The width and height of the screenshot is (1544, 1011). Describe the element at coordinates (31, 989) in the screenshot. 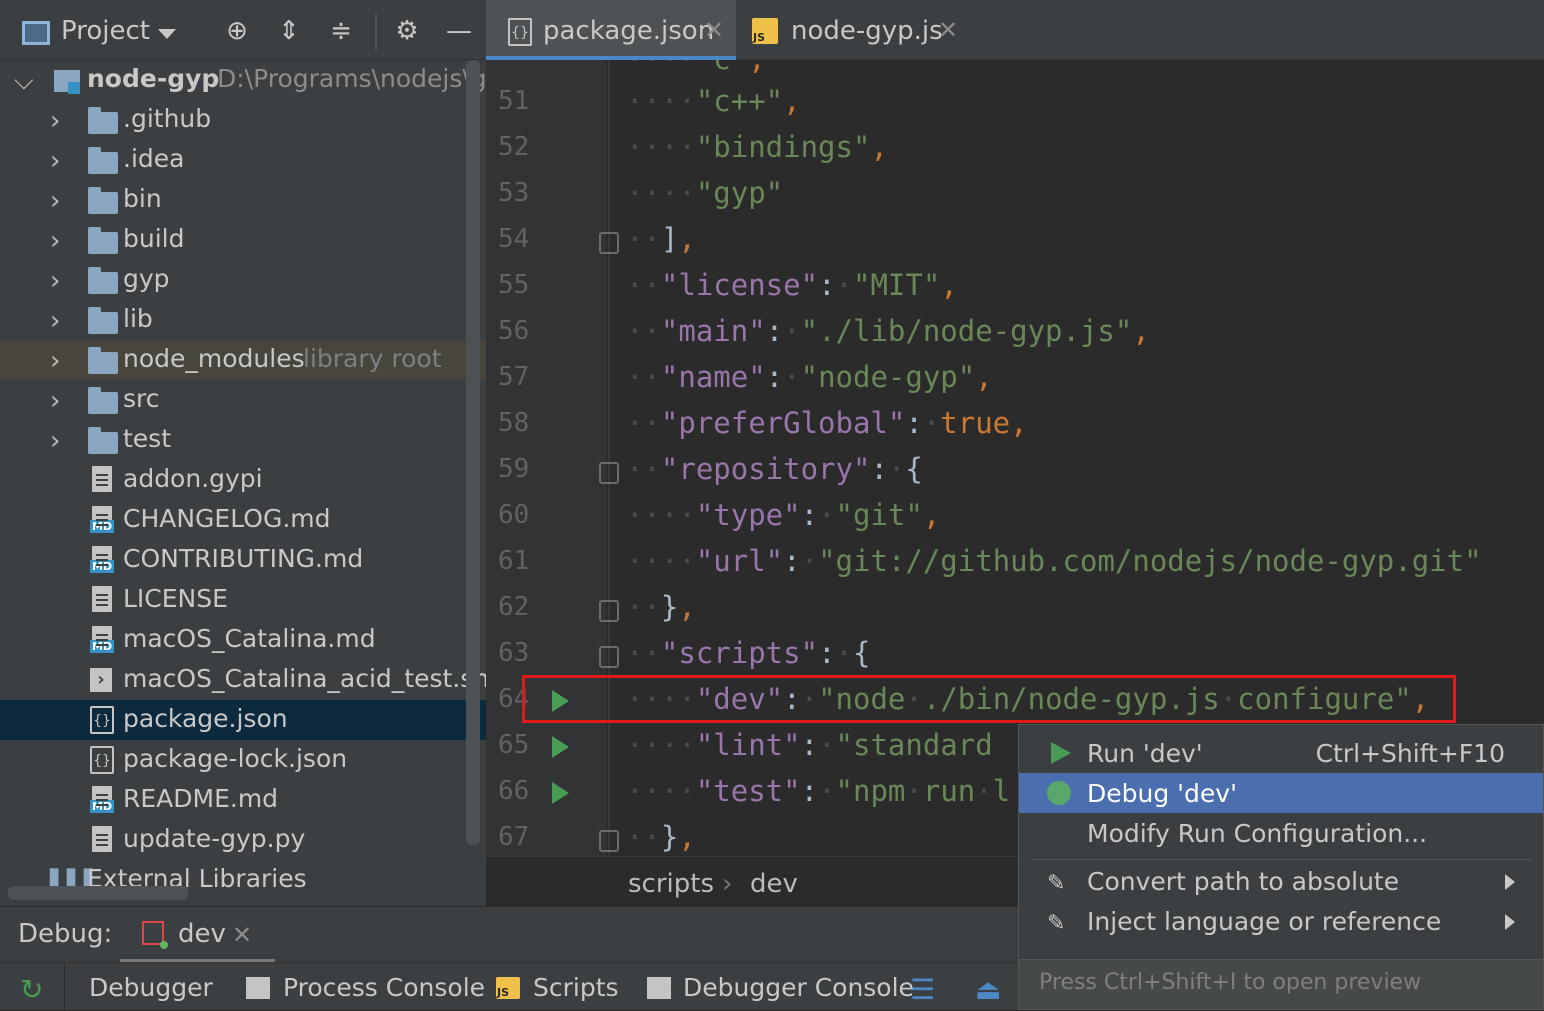

I see `rerun-icon: ↻` at that location.